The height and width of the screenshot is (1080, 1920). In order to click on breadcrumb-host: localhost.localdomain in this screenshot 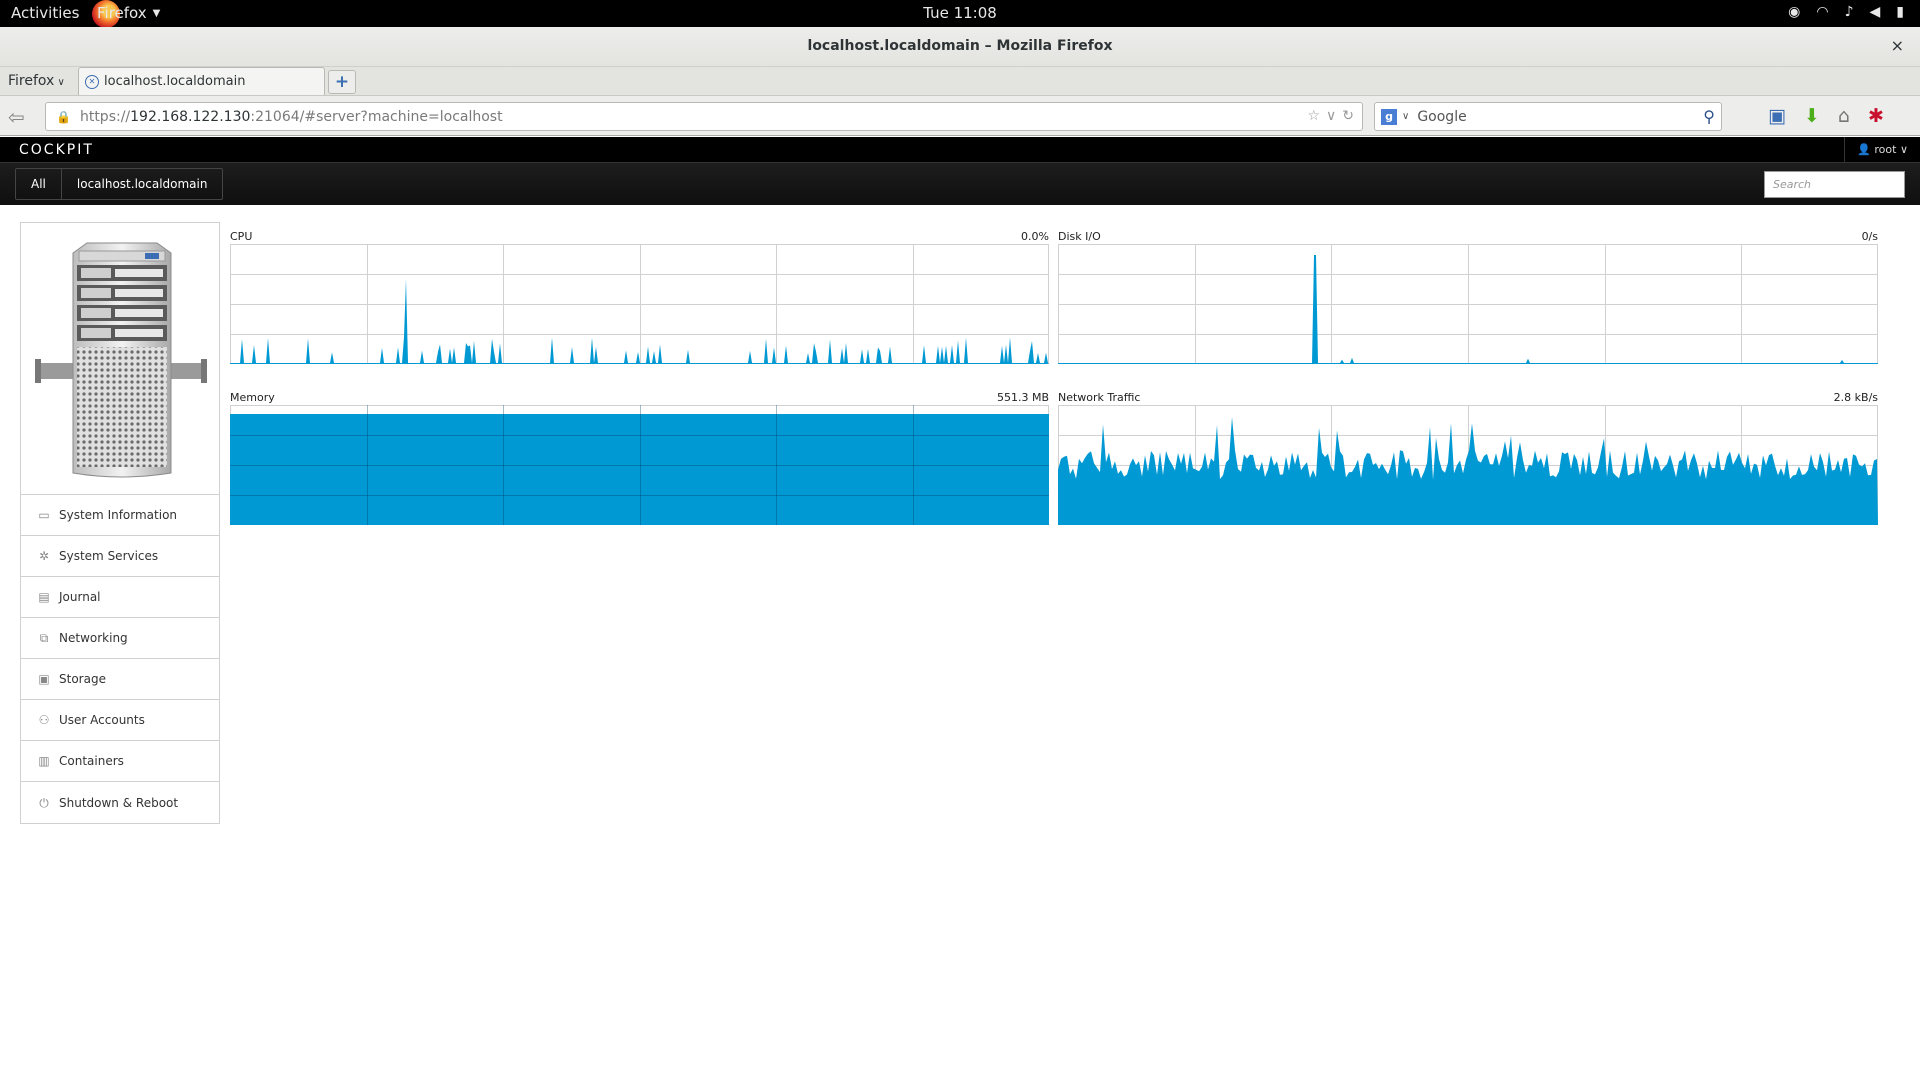, I will do `click(141, 184)`.